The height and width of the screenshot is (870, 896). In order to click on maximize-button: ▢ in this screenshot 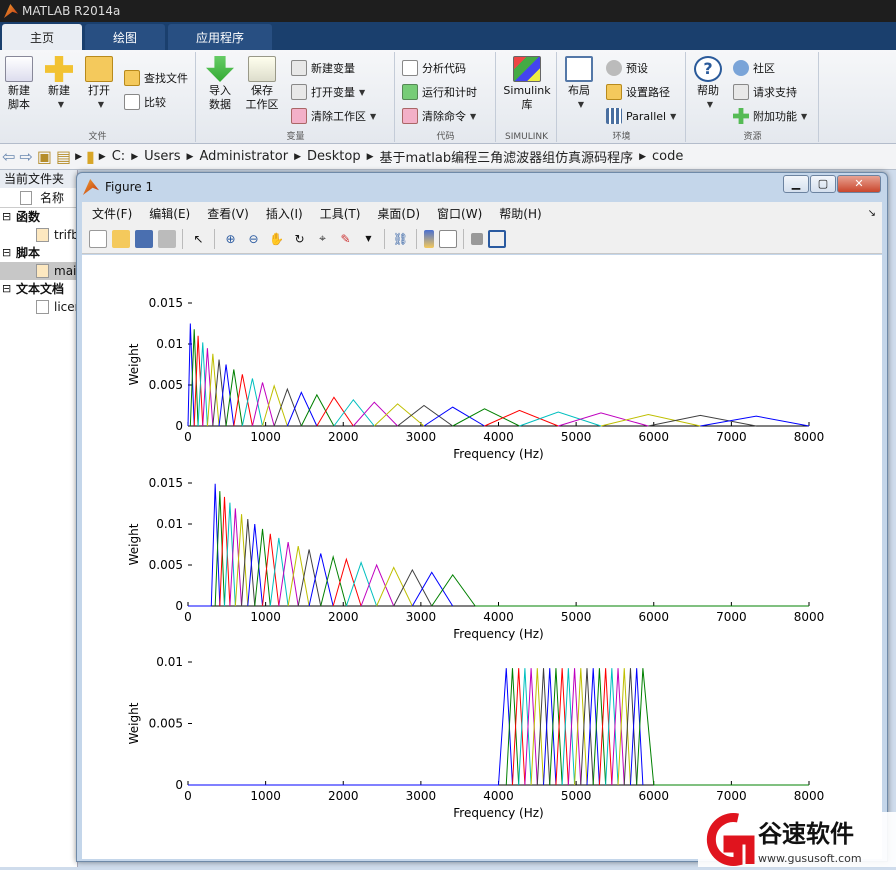, I will do `click(823, 184)`.